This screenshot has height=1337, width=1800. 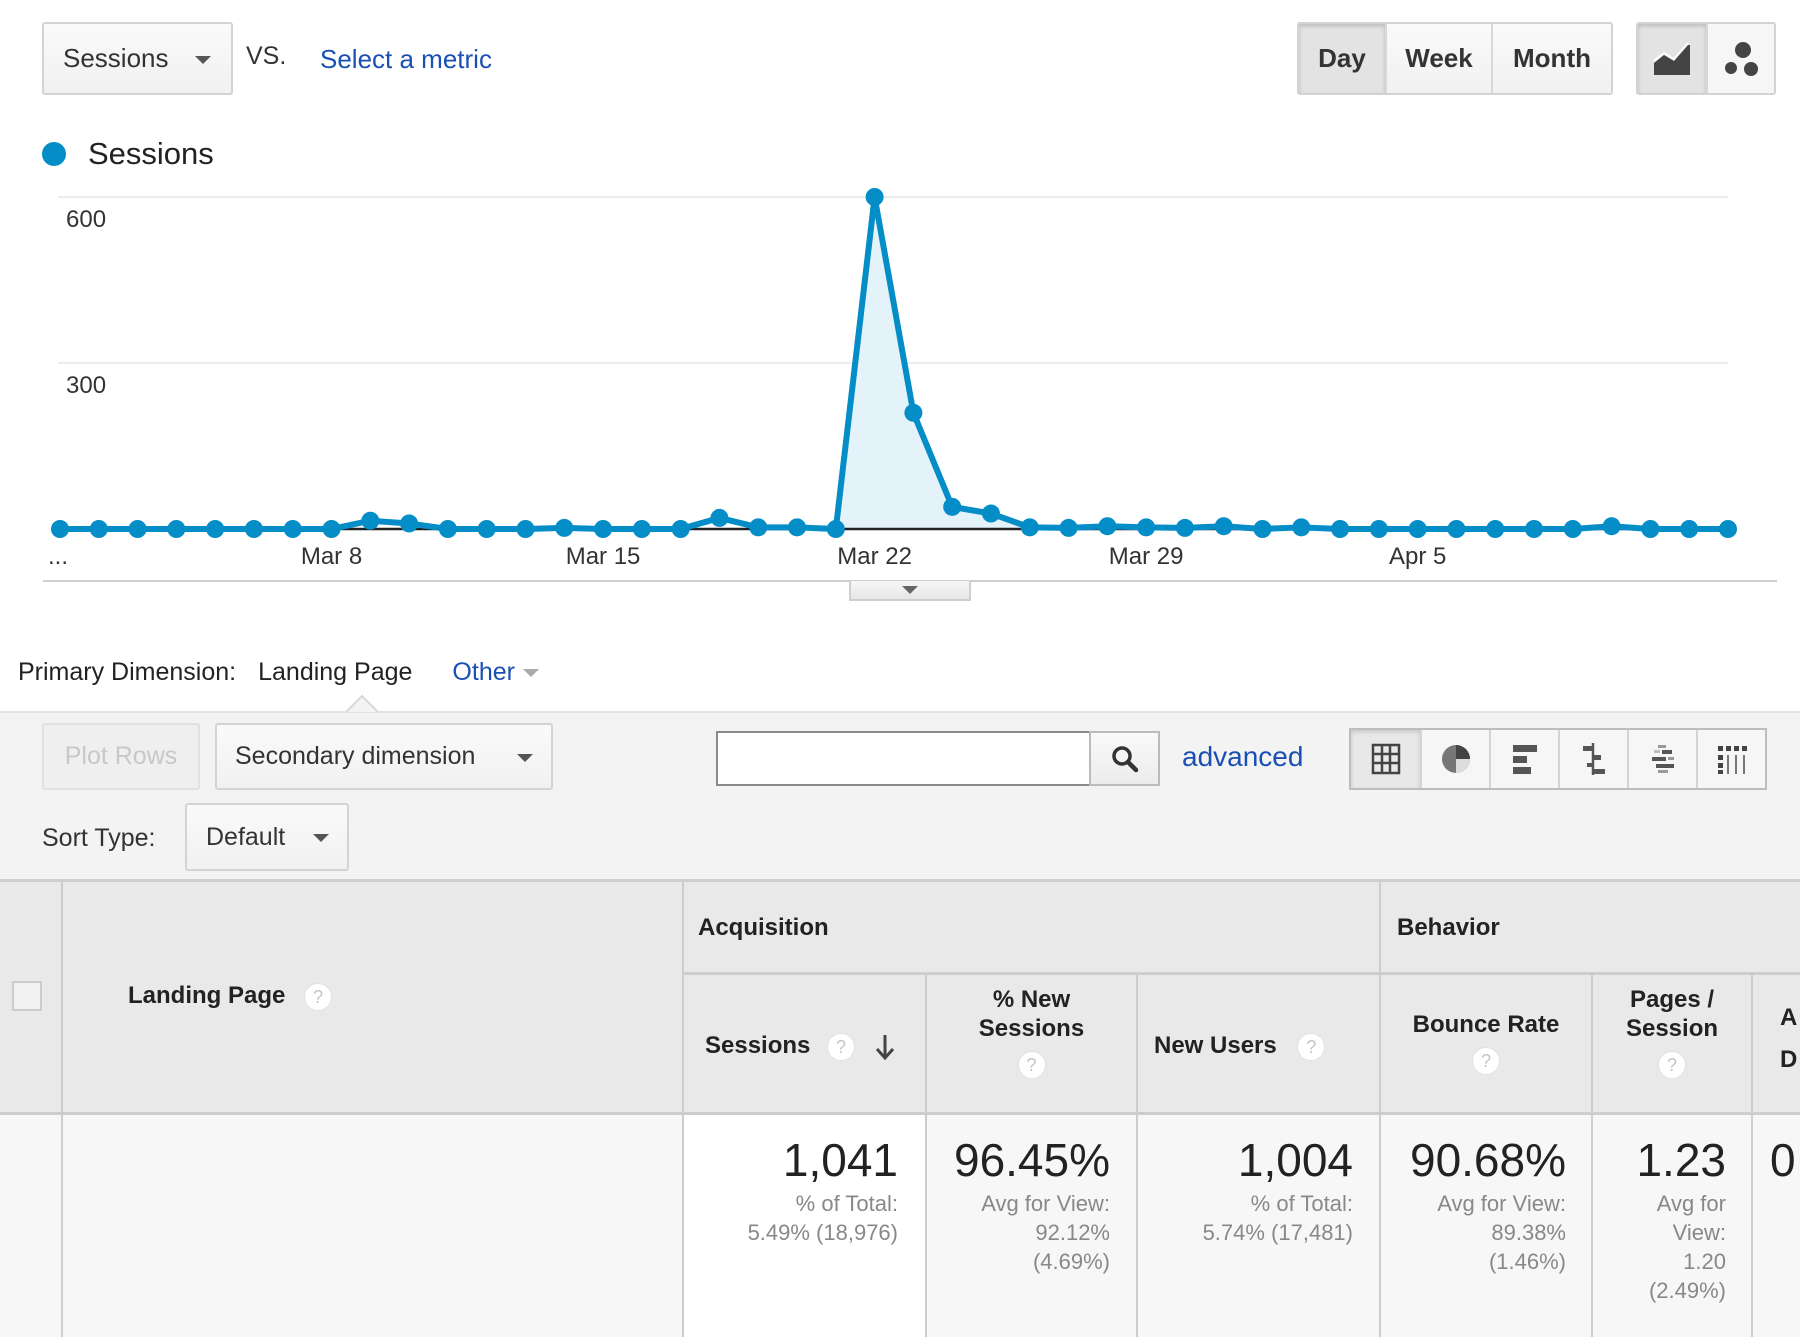 I want to click on column-header-avg-session-duration: A D, so click(x=1788, y=1039).